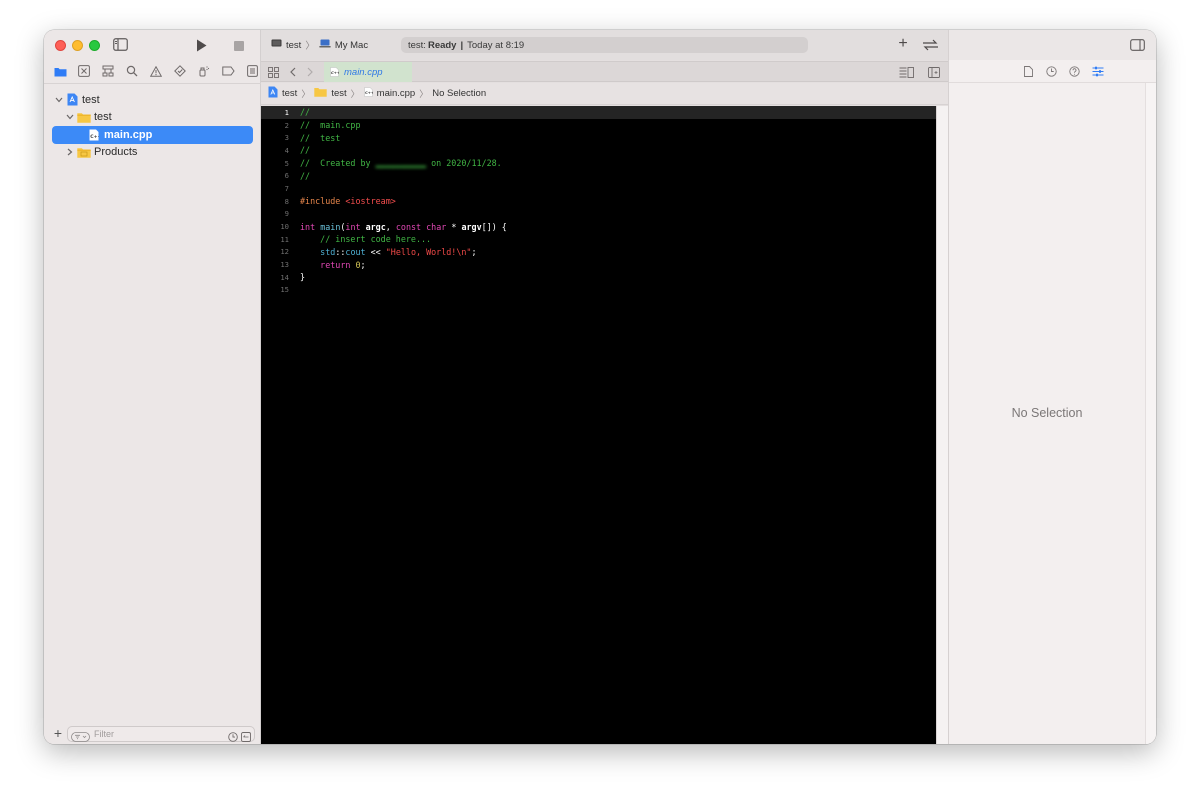 This screenshot has height=803, width=1200. I want to click on code-line: 3 // test, so click(598, 137).